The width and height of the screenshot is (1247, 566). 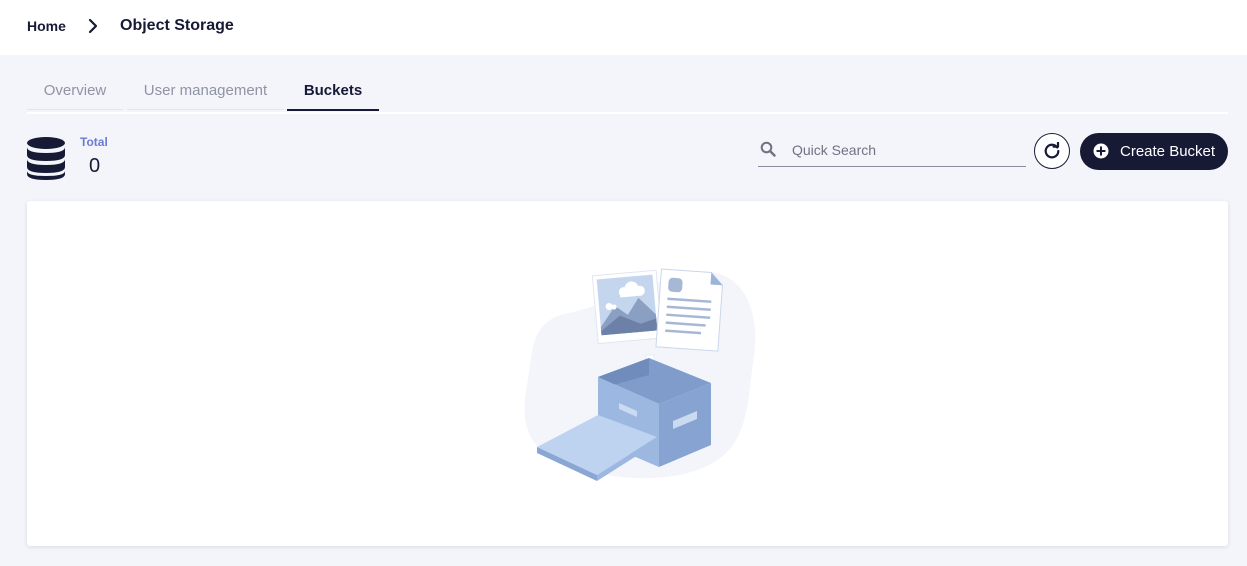 What do you see at coordinates (1101, 151) in the screenshot?
I see `plus-circle-icon` at bounding box center [1101, 151].